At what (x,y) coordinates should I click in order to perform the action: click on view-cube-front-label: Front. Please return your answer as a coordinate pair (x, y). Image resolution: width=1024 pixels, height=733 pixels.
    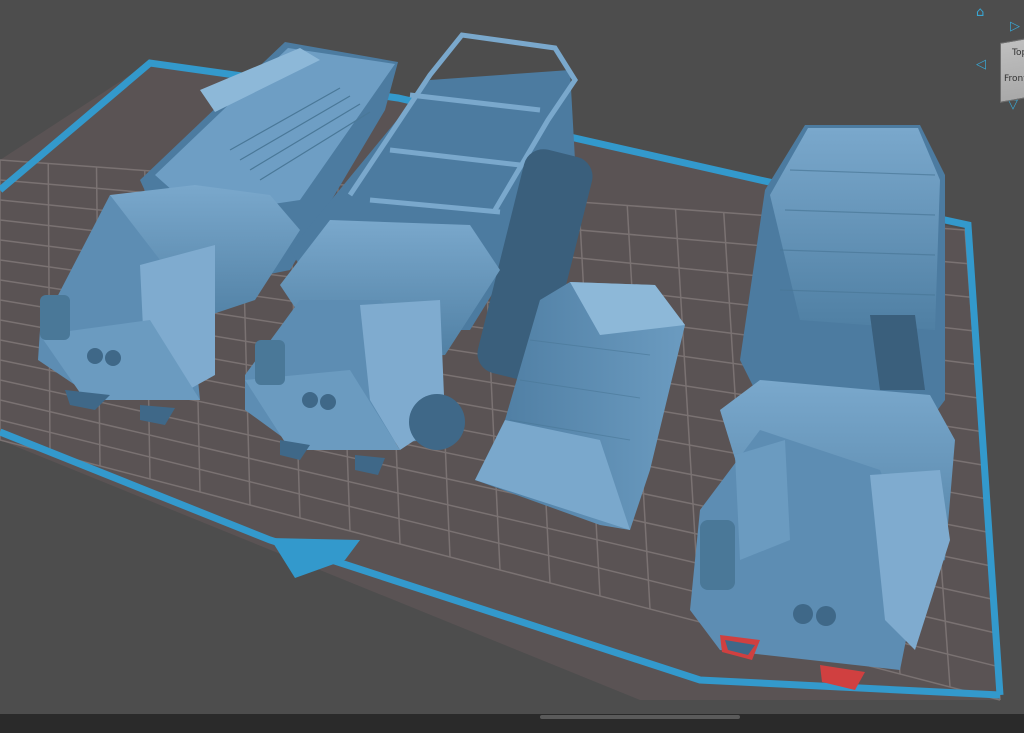
    Looking at the image, I should click on (1014, 79).